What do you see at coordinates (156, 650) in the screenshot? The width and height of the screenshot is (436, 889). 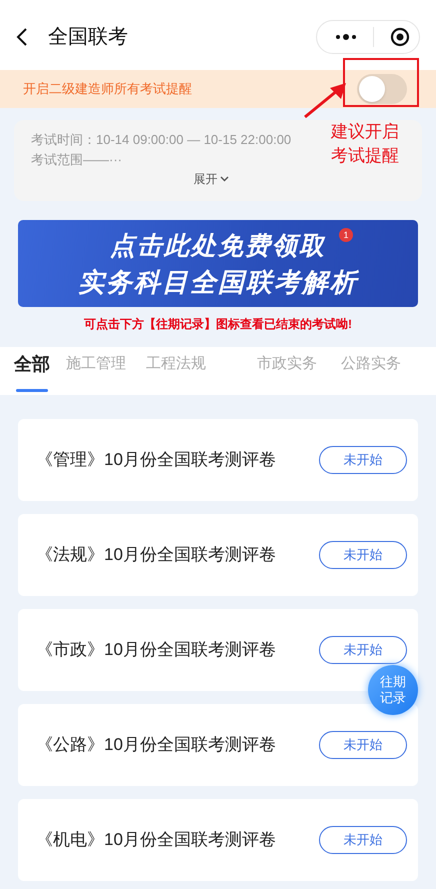 I see `exam-title: 《市政》10月份全国联考测评卷` at bounding box center [156, 650].